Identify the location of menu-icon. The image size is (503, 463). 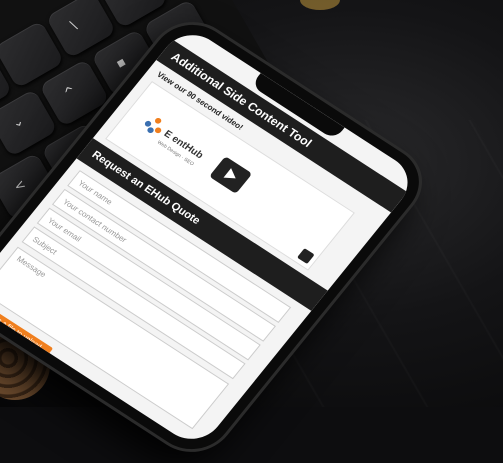
(305, 256).